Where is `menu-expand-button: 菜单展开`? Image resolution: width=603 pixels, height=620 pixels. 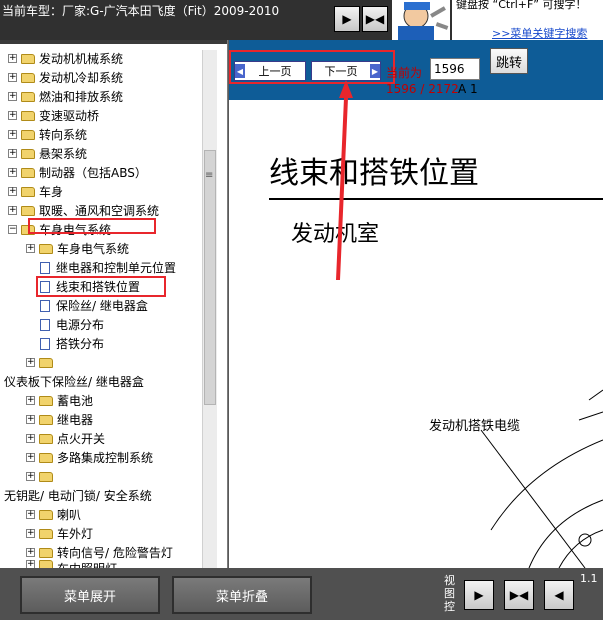 menu-expand-button: 菜单展开 is located at coordinates (90, 595).